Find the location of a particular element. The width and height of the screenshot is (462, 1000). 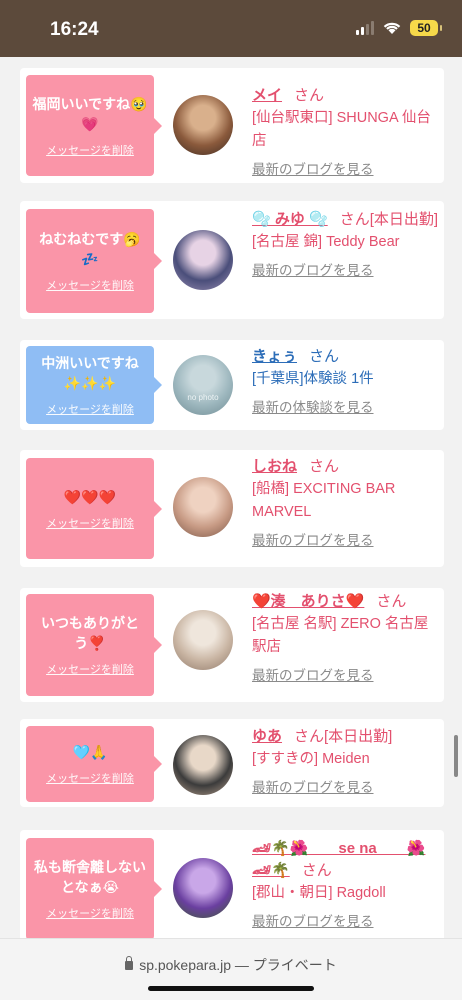

user-name-link: しおね is located at coordinates (274, 466).